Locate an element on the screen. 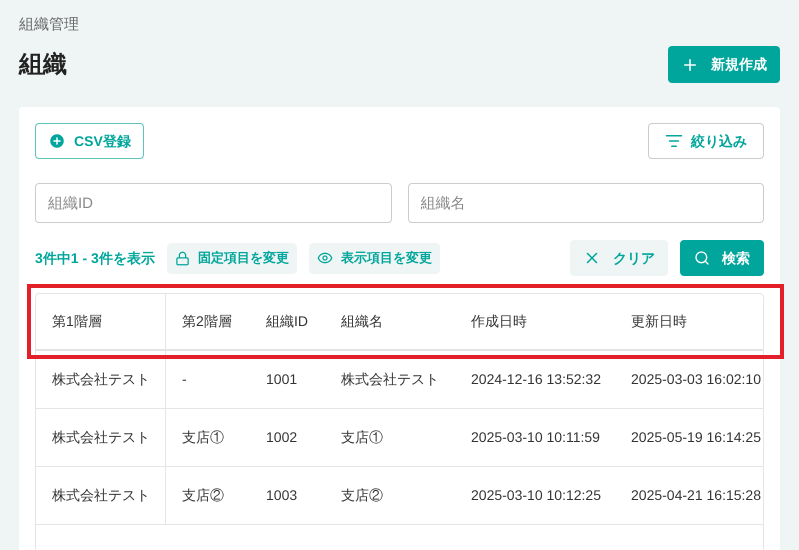 This screenshot has width=799, height=550. fixed-columns-button: 固定項目を変更 is located at coordinates (231, 258).